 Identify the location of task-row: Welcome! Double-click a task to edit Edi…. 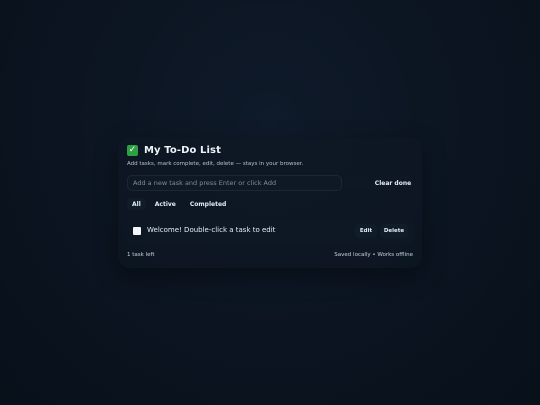
(270, 231).